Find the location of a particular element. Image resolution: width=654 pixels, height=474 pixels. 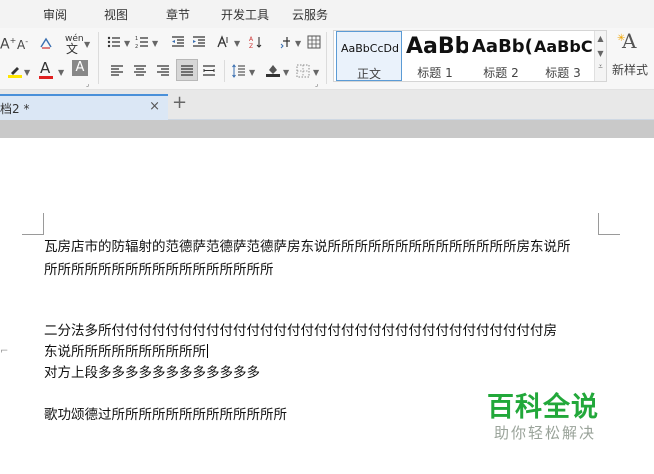

svg-text: 1 is located at coordinates (136, 39).